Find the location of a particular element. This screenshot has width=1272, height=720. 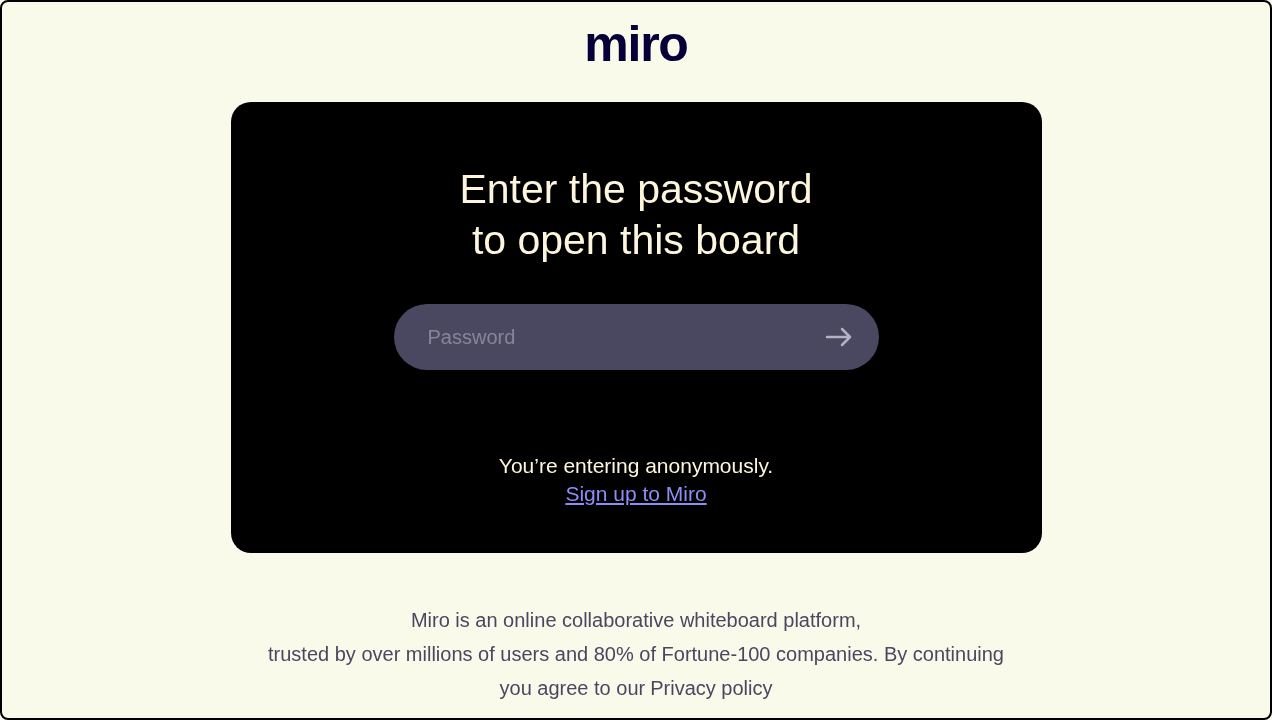

arrow-icon is located at coordinates (838, 337).